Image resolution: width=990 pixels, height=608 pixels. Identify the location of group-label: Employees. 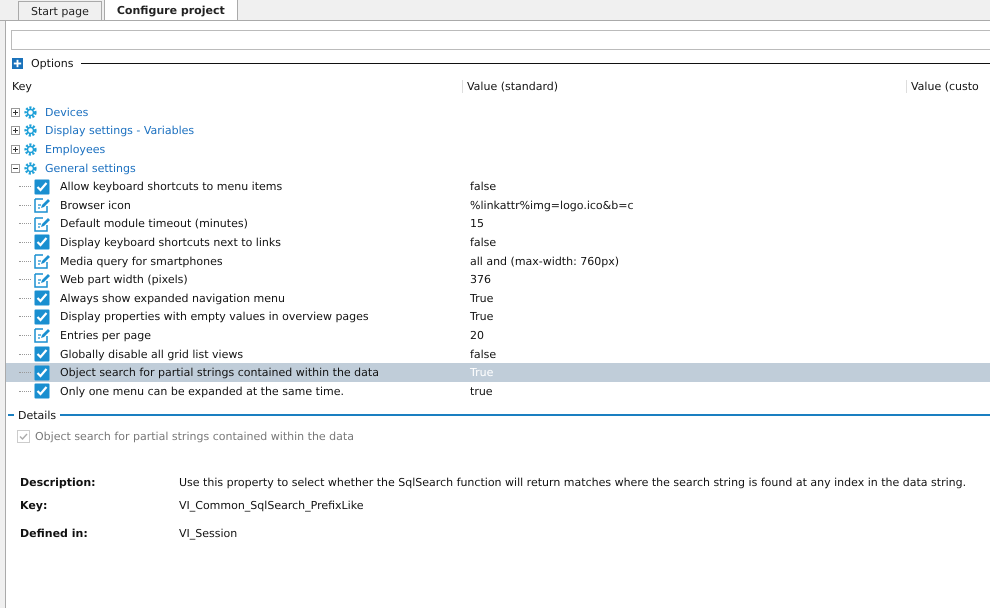
(75, 149).